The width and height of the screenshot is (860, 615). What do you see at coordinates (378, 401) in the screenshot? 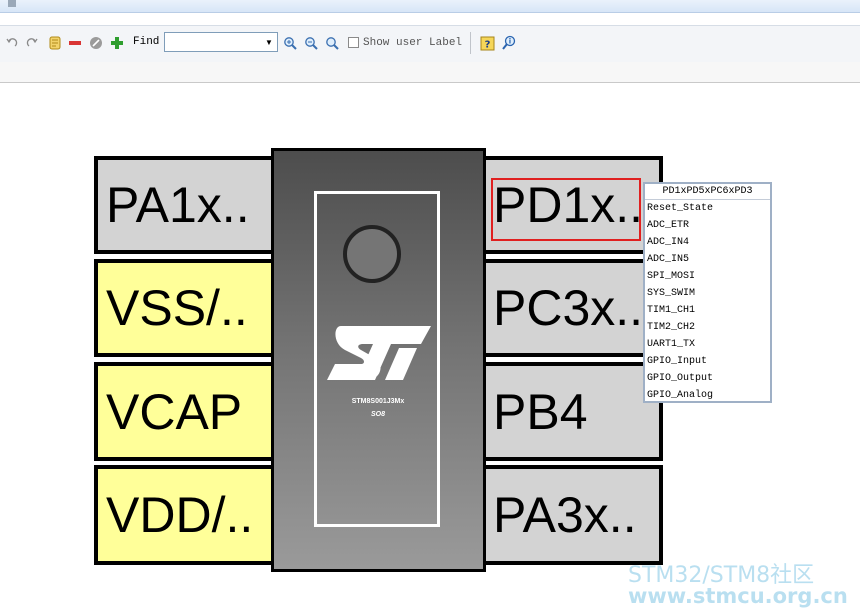
I see `chip-part-number: STM8S001J3Mx` at bounding box center [378, 401].